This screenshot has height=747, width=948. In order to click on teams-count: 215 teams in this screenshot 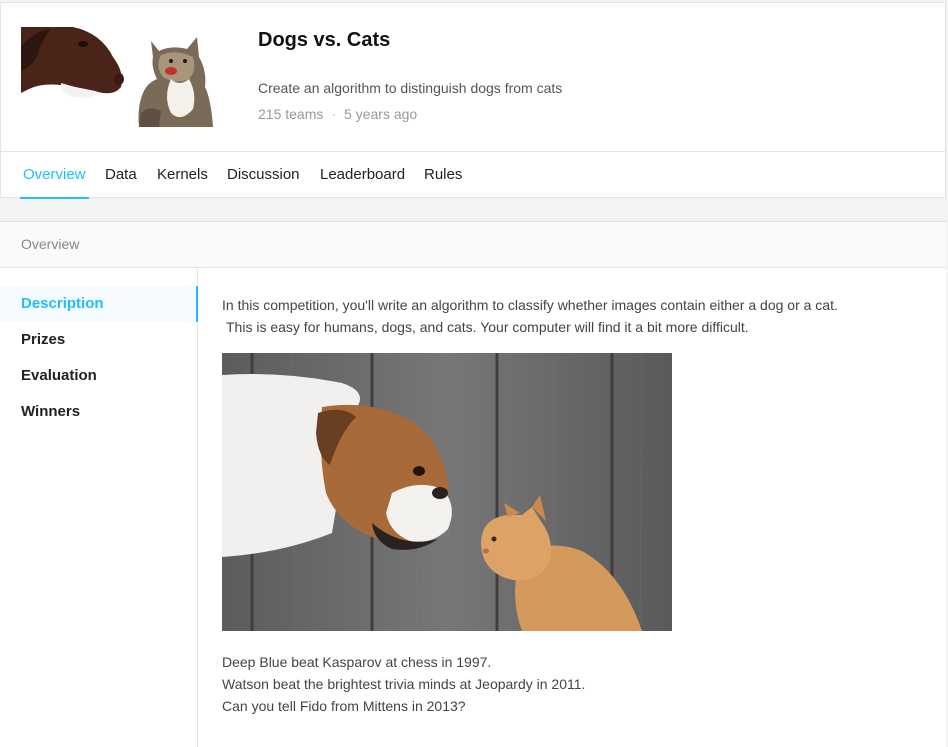, I will do `click(291, 114)`.